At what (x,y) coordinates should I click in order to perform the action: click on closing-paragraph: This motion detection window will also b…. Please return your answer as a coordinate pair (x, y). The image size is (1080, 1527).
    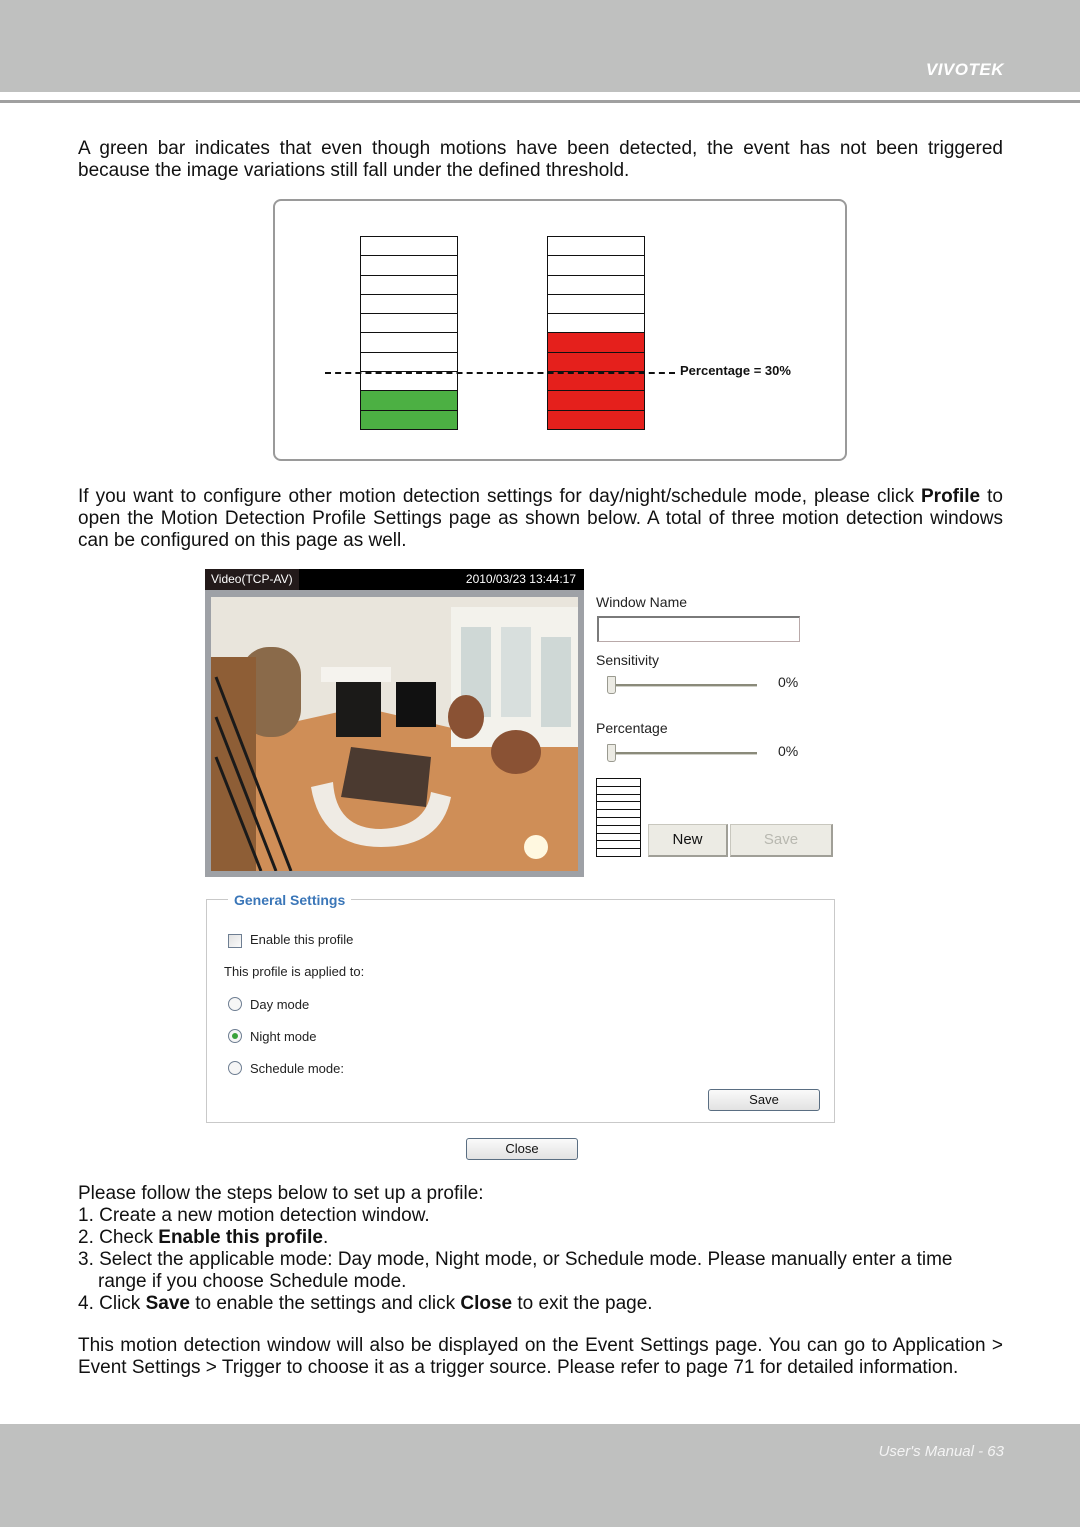
    Looking at the image, I should click on (540, 1356).